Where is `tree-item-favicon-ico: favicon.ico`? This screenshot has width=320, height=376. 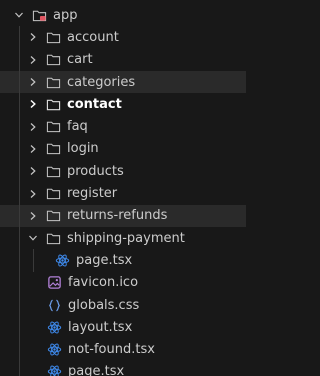
tree-item-favicon-ico: favicon.ico is located at coordinates (123, 282).